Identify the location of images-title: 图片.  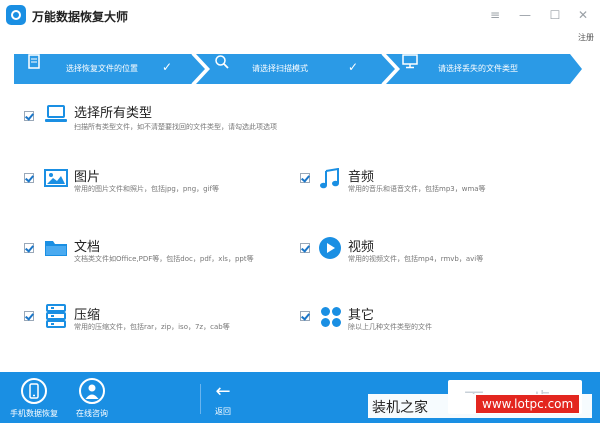
(87, 177).